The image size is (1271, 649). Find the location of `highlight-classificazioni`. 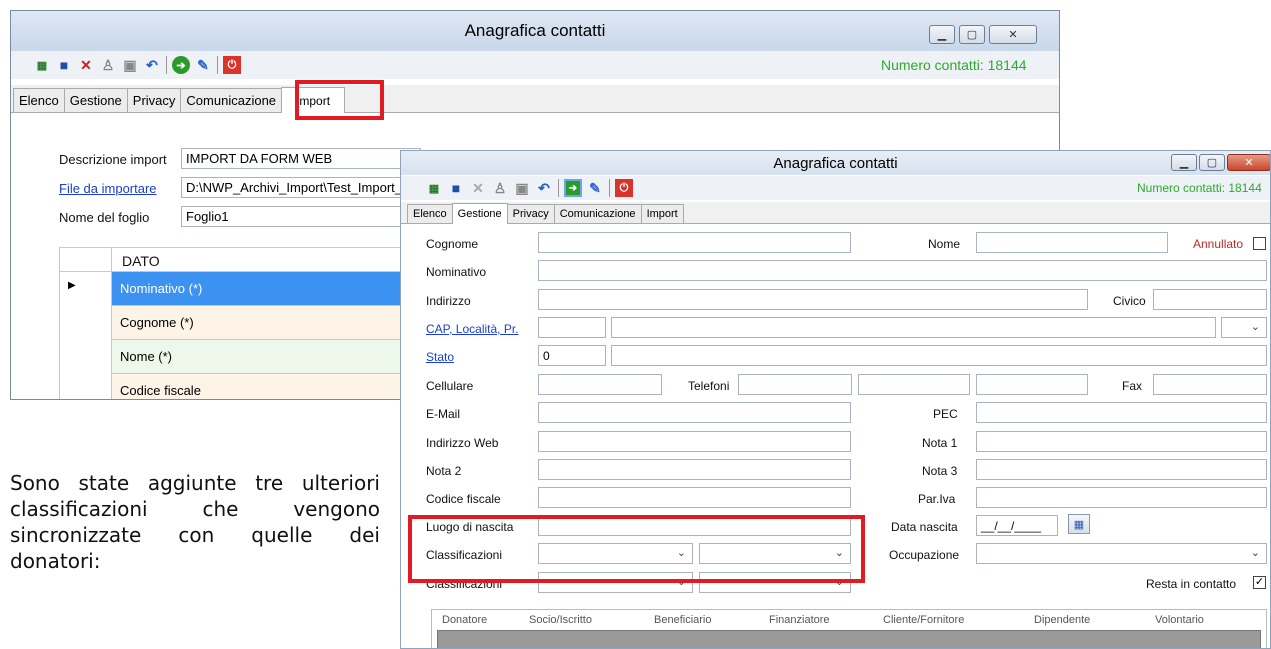

highlight-classificazioni is located at coordinates (636, 549).